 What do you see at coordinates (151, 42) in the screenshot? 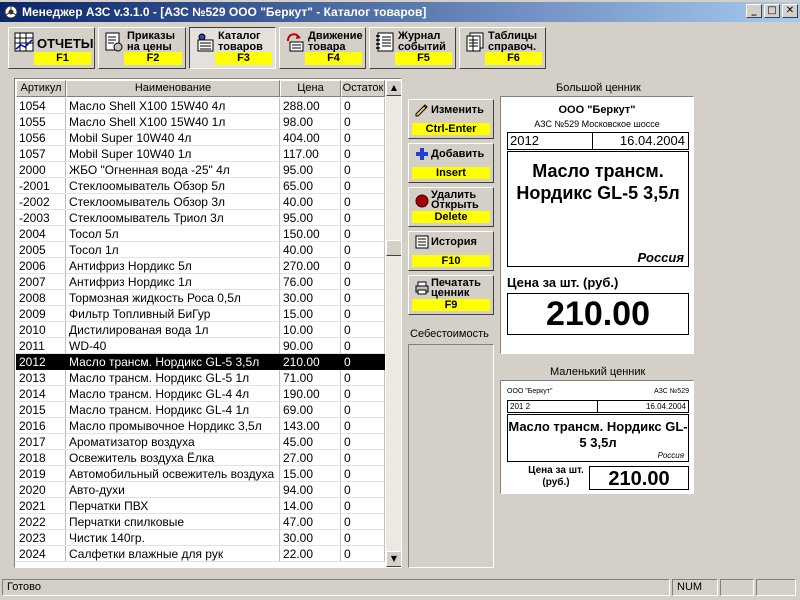
I see `price-orders-label: Приказы на цены` at bounding box center [151, 42].